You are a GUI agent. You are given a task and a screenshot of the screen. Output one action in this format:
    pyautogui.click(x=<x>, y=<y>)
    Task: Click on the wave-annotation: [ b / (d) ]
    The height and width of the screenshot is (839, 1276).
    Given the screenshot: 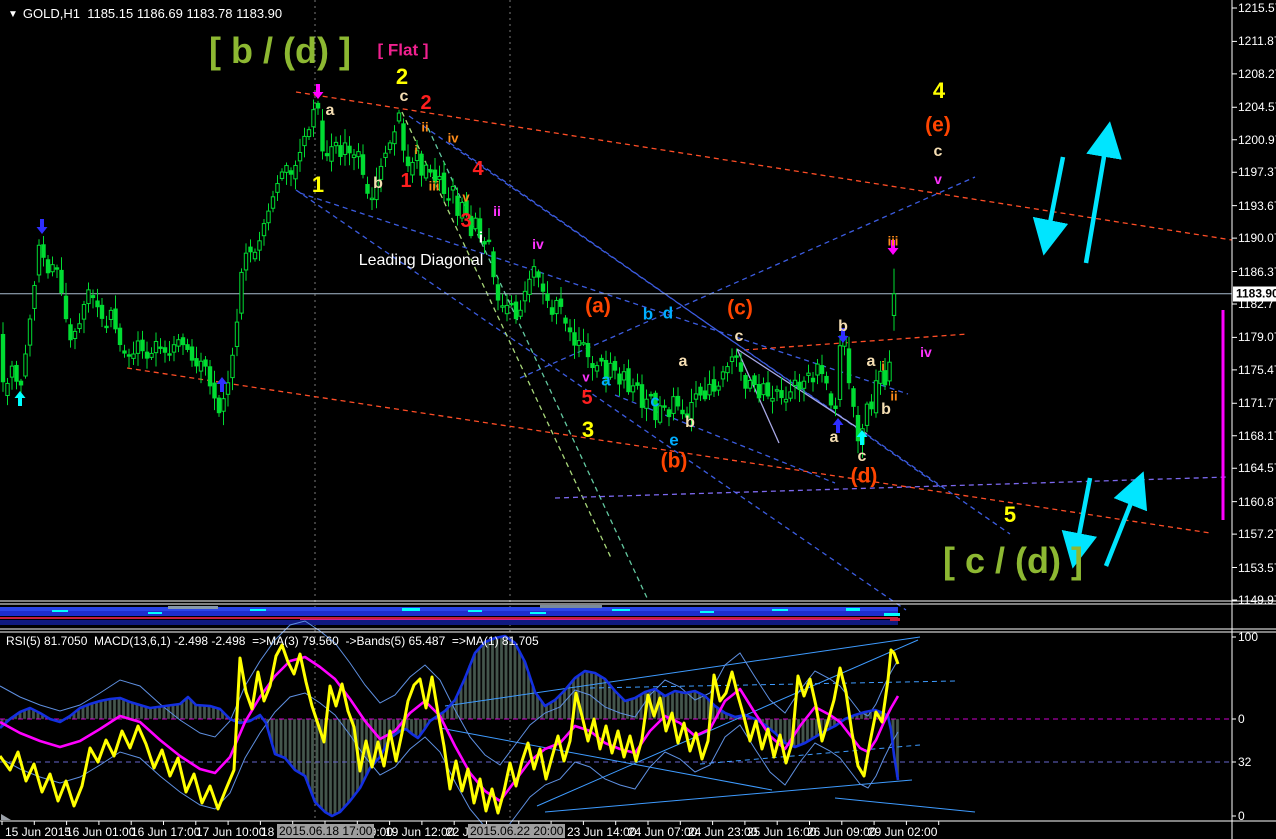 What is the action you would take?
    pyautogui.click(x=280, y=51)
    